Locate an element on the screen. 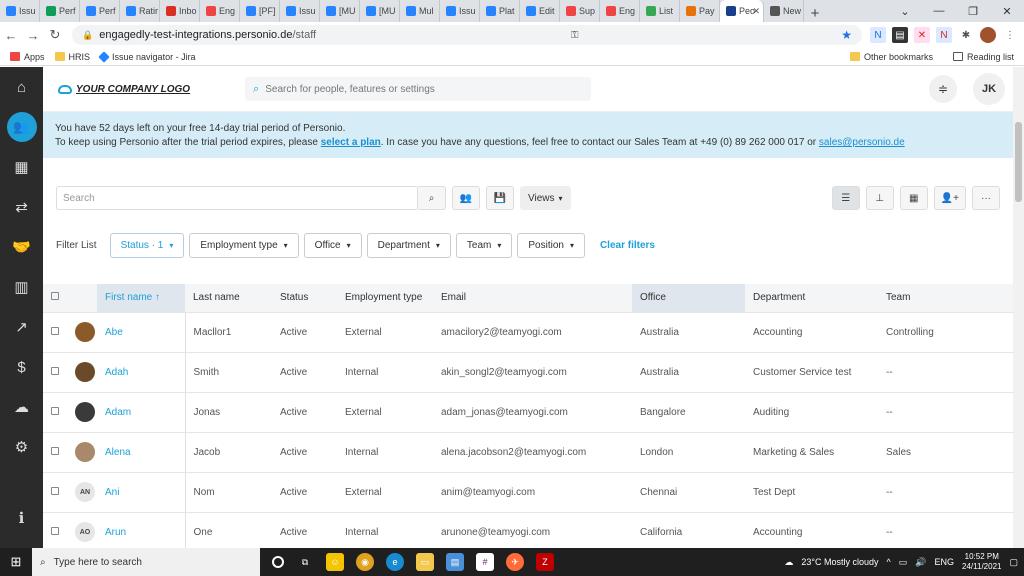 The width and height of the screenshot is (1024, 576). filter-department: Department ▾ is located at coordinates (408, 245).